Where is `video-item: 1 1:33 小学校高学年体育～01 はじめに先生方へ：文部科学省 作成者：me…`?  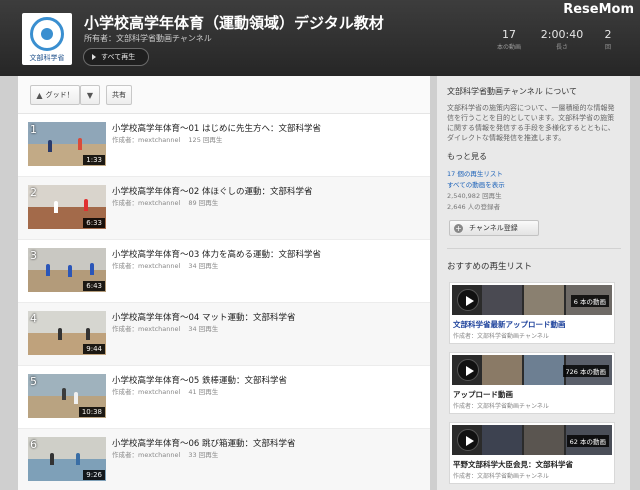 video-item: 1 1:33 小学校高学年体育～01 はじめに先生方へ：文部科学省 作成者：me… is located at coordinates (224, 145).